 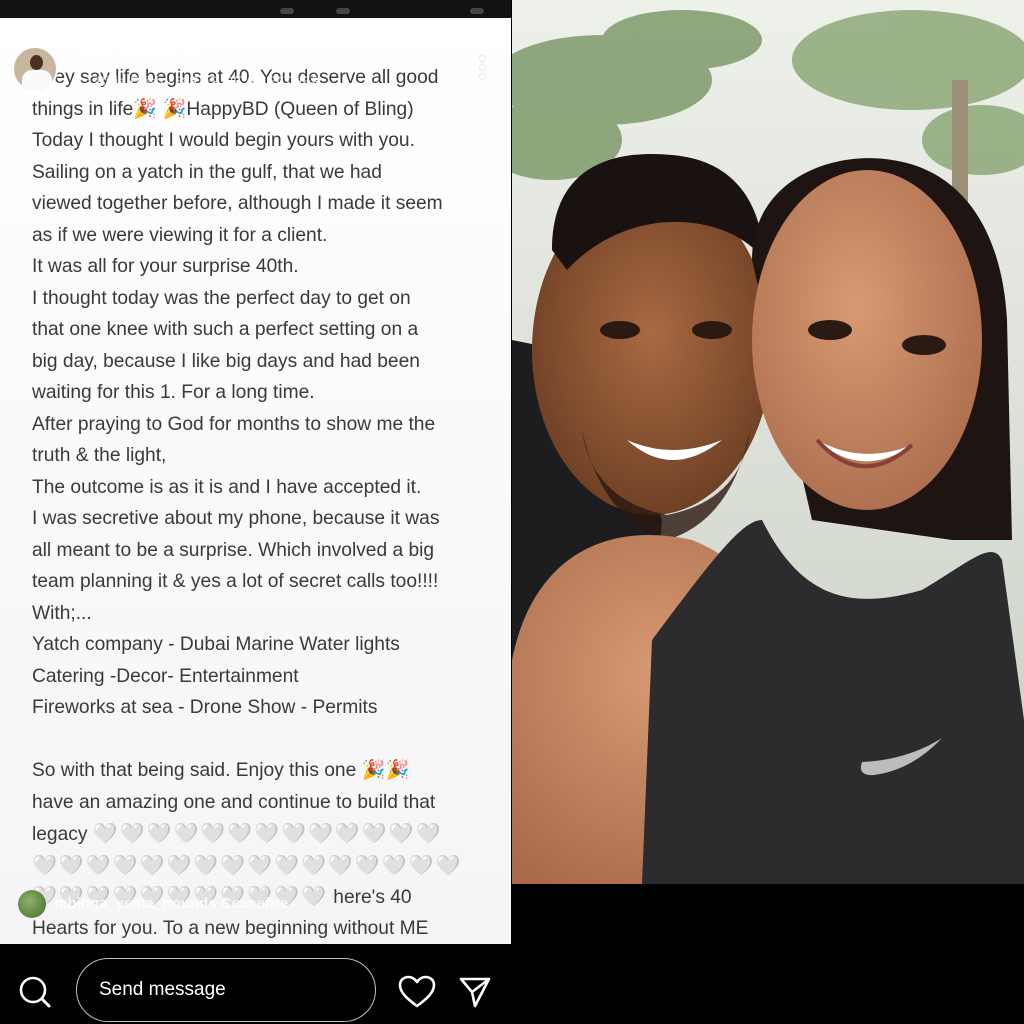 I want to click on caption-line: as if we were viewing it for a client., so click(x=180, y=235).